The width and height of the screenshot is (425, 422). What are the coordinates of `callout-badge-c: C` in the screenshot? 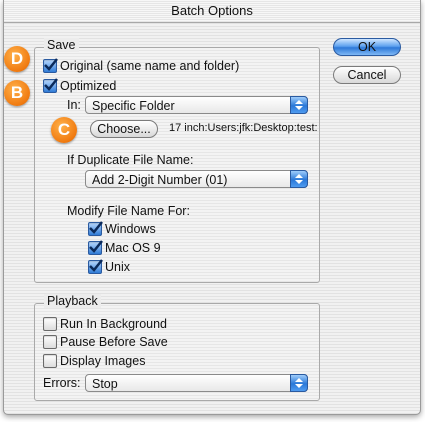 It's located at (64, 130).